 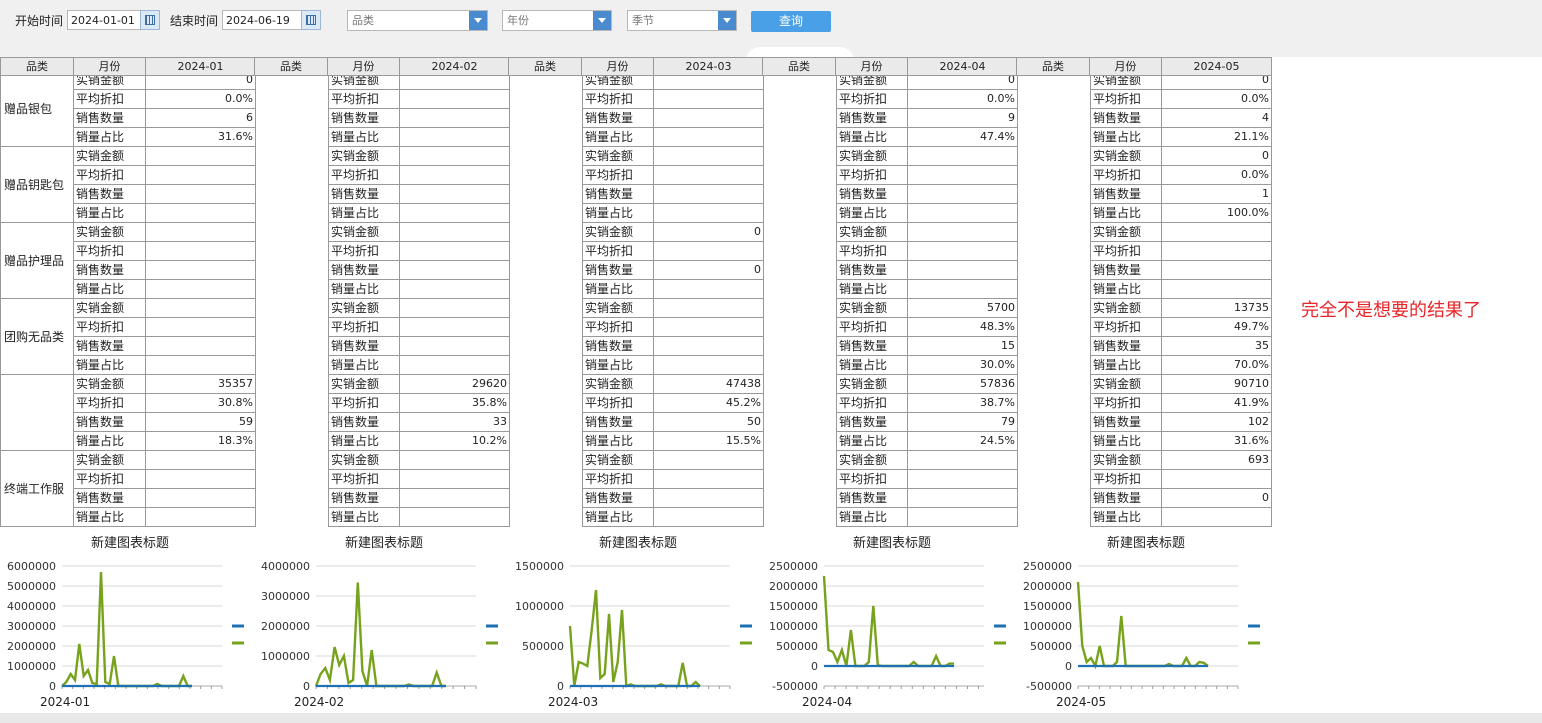 What do you see at coordinates (39, 21) in the screenshot?
I see `start-date-label: 开始时间` at bounding box center [39, 21].